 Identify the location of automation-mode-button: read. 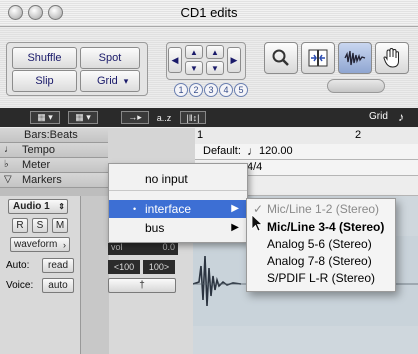
(58, 265).